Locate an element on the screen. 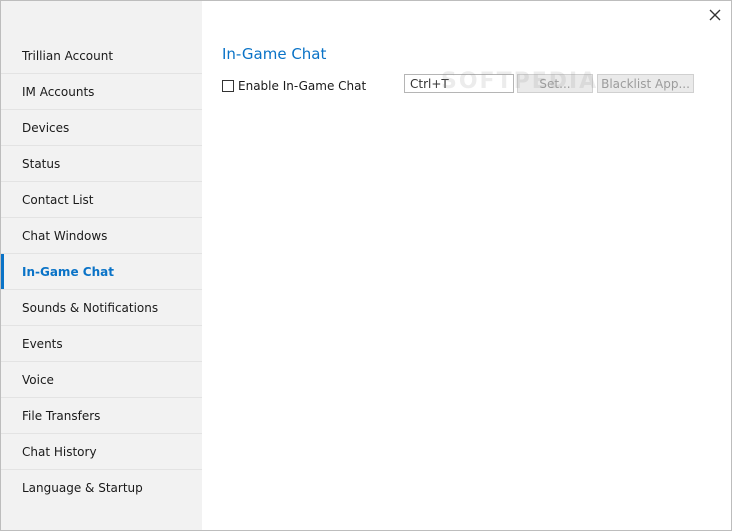  sidebar-item-sounds-notifications: Sounds & Notifications is located at coordinates (101, 308).